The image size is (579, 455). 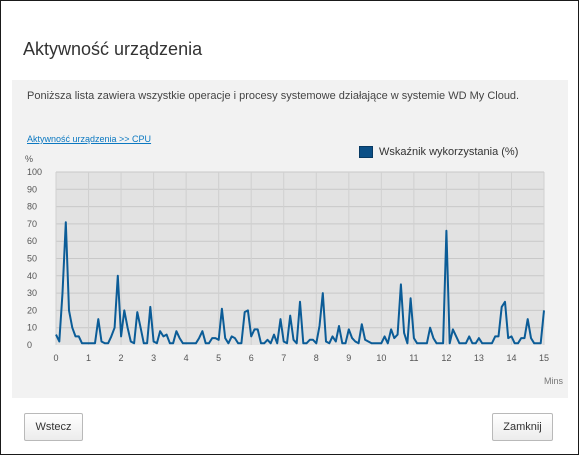 What do you see at coordinates (55, 358) in the screenshot?
I see `x-tick-label: 0` at bounding box center [55, 358].